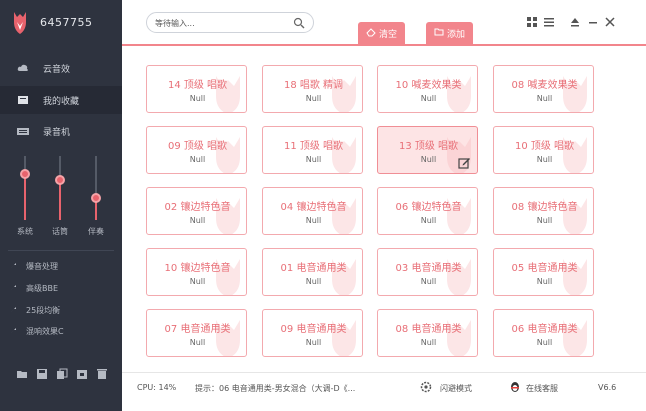 This screenshot has width=646, height=411. I want to click on preset-card: 14 顶级 唱歌 Null, so click(196, 89).